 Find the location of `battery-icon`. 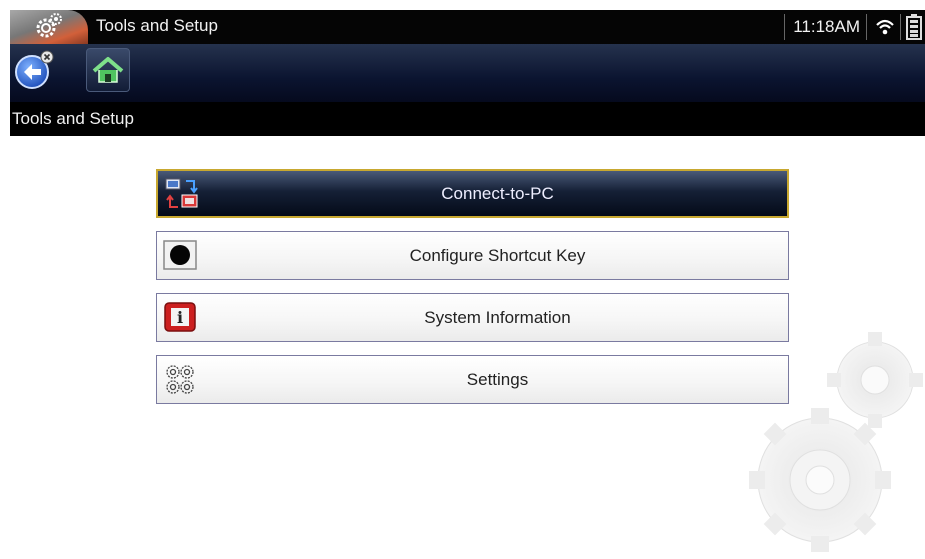

battery-icon is located at coordinates (914, 29).